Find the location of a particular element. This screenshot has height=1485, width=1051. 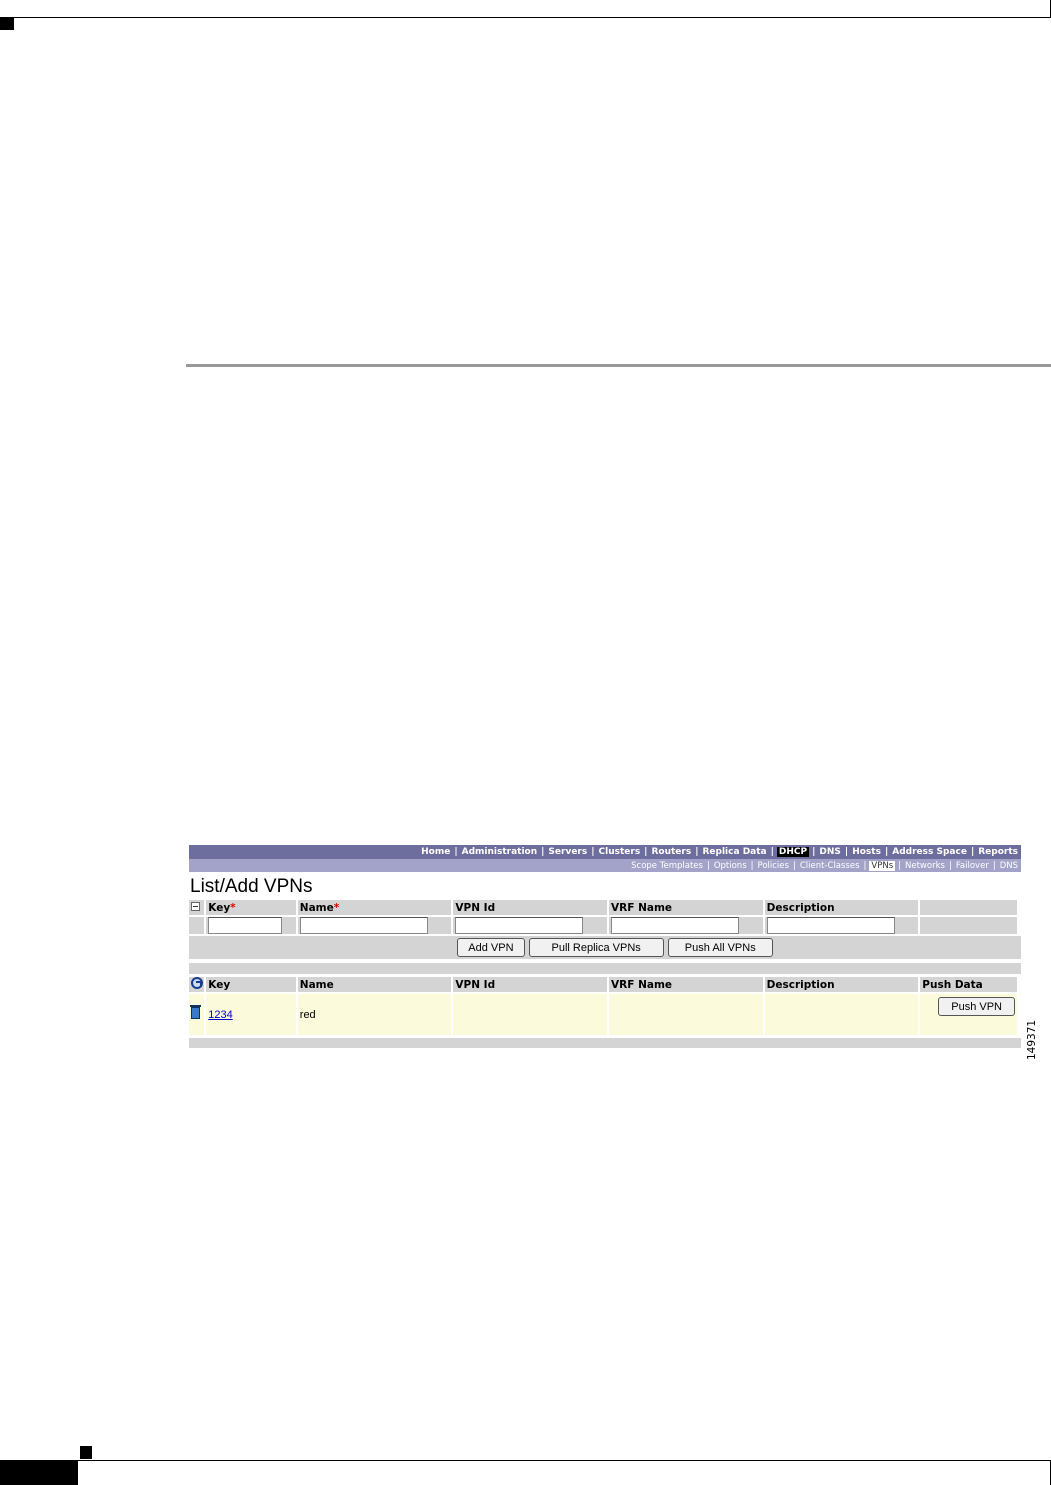

section-spacer is located at coordinates (605, 968).